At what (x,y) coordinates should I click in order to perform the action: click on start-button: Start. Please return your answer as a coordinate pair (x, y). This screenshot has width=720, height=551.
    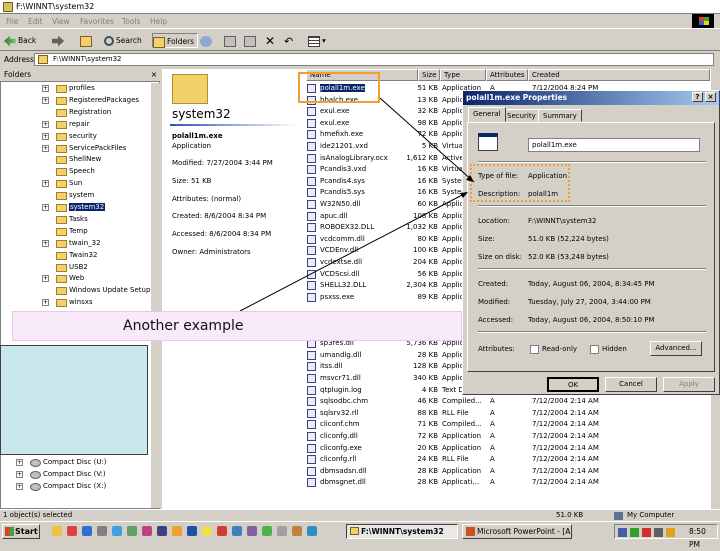
    Looking at the image, I should click on (21, 531).